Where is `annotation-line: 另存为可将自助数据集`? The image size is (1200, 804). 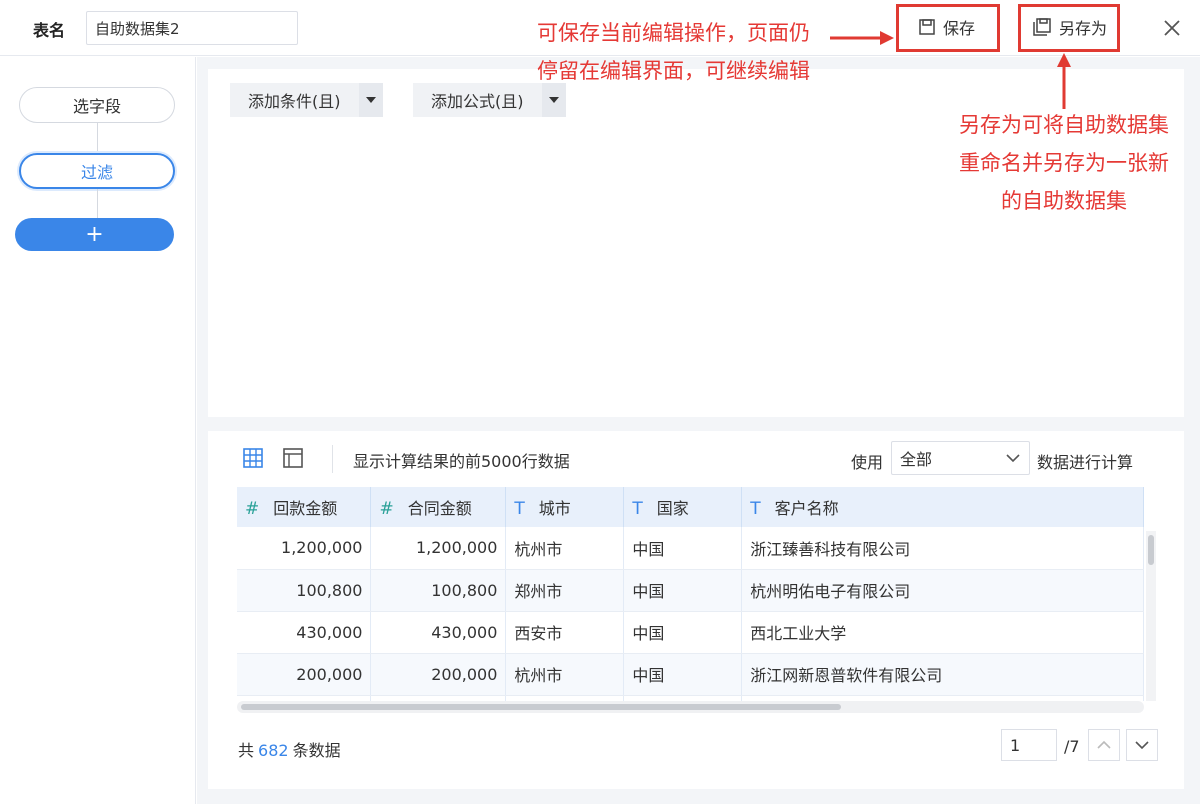 annotation-line: 另存为可将自助数据集 is located at coordinates (1064, 125).